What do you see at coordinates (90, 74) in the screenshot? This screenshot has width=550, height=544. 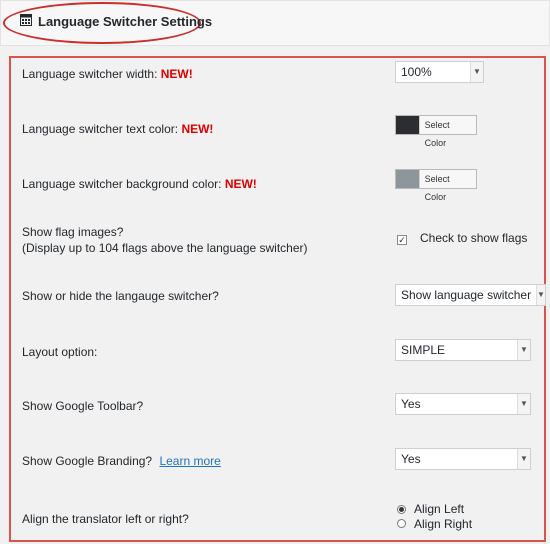 I see `width-label-text: Language switcher width:` at bounding box center [90, 74].